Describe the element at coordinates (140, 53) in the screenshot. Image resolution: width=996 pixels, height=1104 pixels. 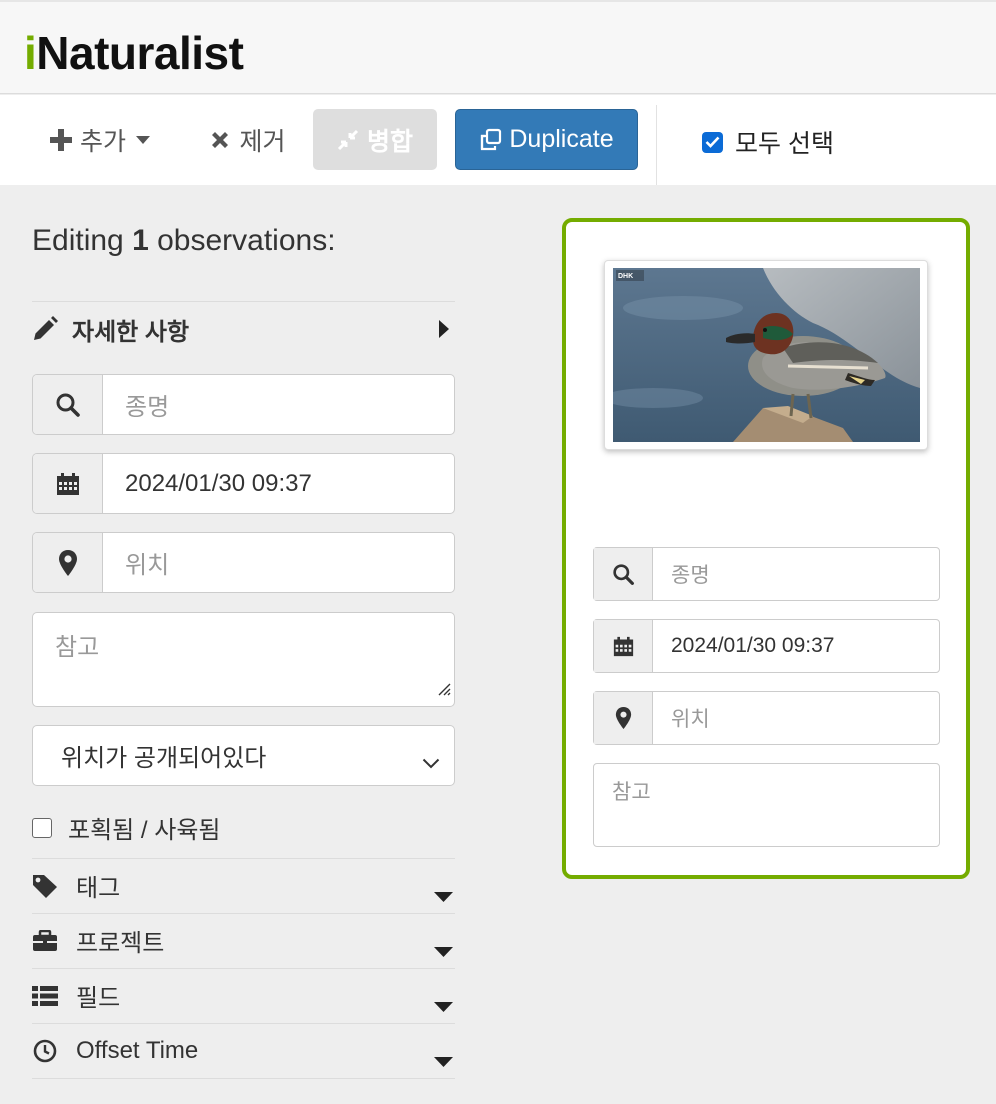
I see `logo-text: Naturalist` at that location.